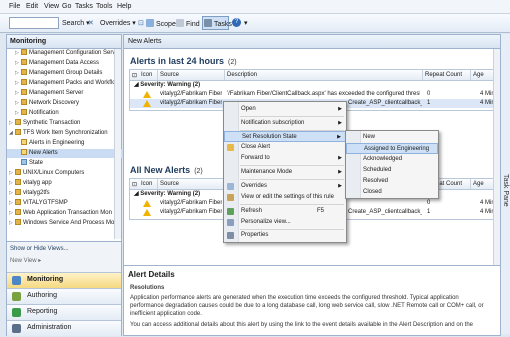 This screenshot has width=510, height=337. I want to click on overrides-button: Overrides ▾, so click(118, 23).